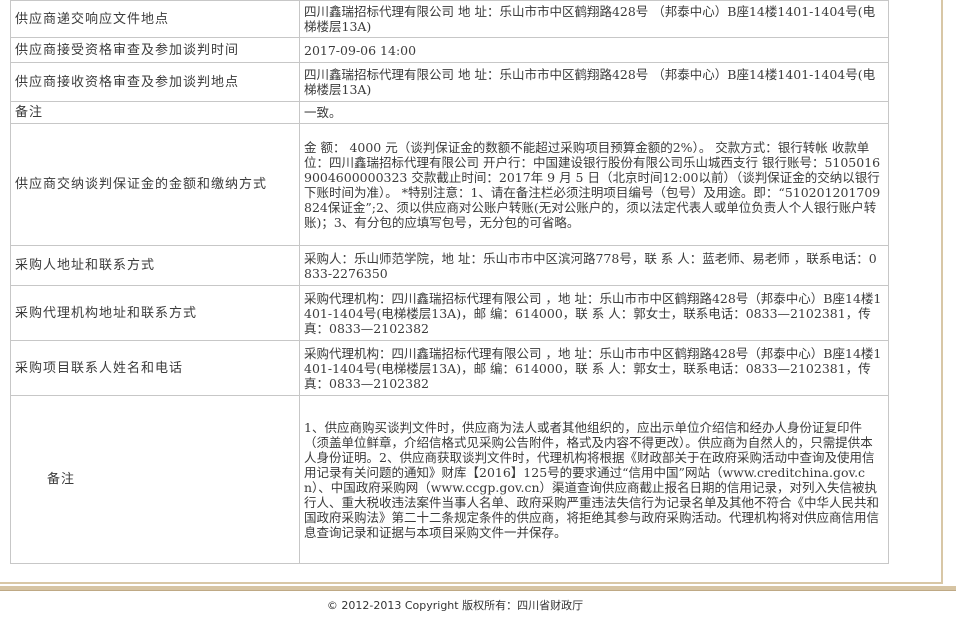 The height and width of the screenshot is (625, 956). I want to click on row-label: 供应商接受资格审查及参加谈判时间, so click(155, 50).